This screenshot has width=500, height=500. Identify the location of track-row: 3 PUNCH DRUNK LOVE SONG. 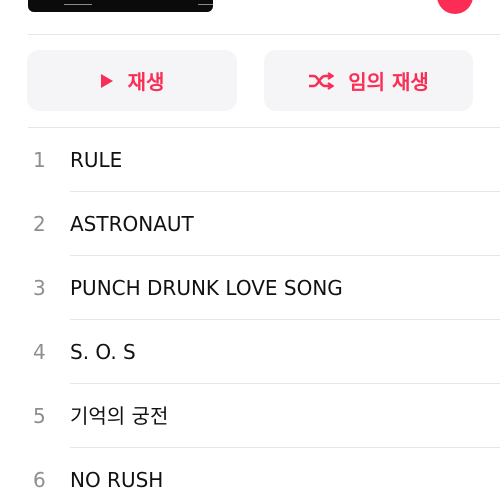
(250, 288).